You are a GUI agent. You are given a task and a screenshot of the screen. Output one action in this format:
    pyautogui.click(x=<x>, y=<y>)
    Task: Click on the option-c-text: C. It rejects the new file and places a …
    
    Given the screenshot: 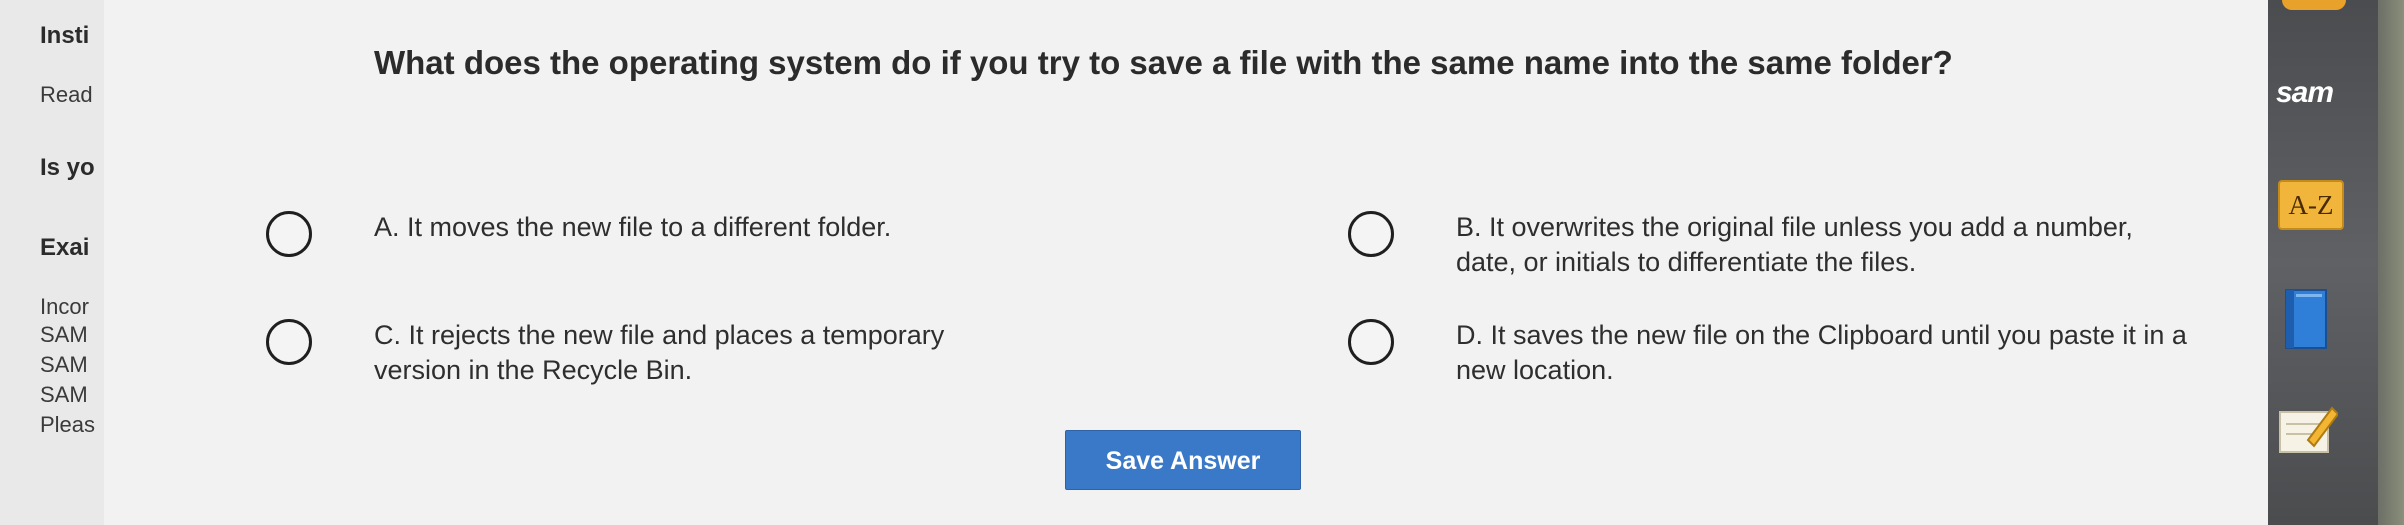 What is the action you would take?
    pyautogui.click(x=659, y=352)
    